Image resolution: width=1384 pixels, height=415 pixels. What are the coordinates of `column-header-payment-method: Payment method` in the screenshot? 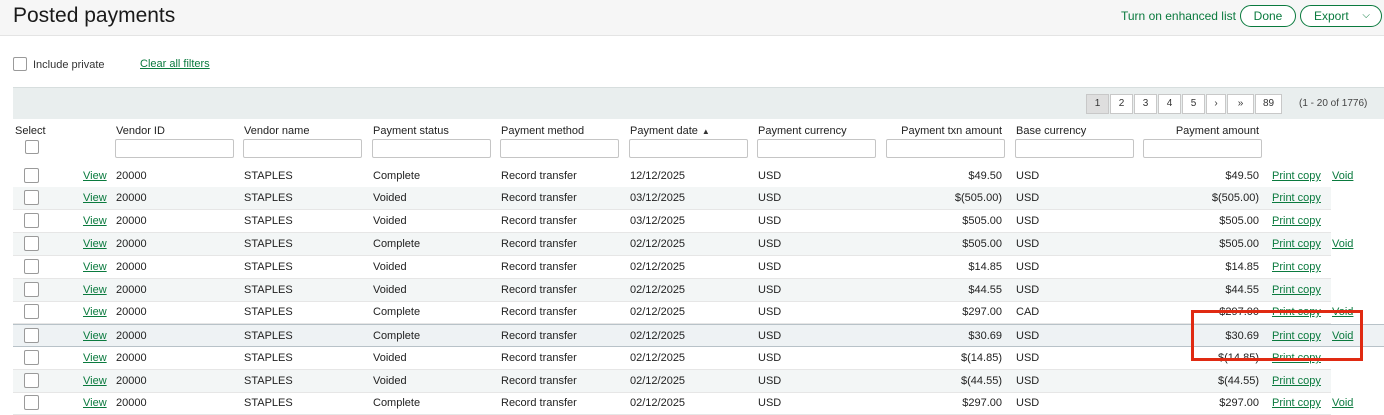 It's located at (542, 131).